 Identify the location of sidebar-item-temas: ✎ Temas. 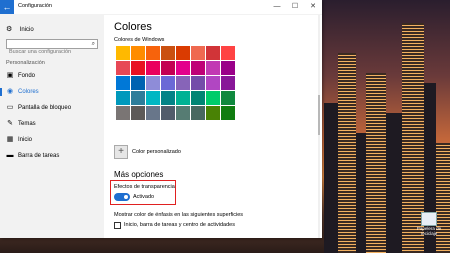
(52, 124).